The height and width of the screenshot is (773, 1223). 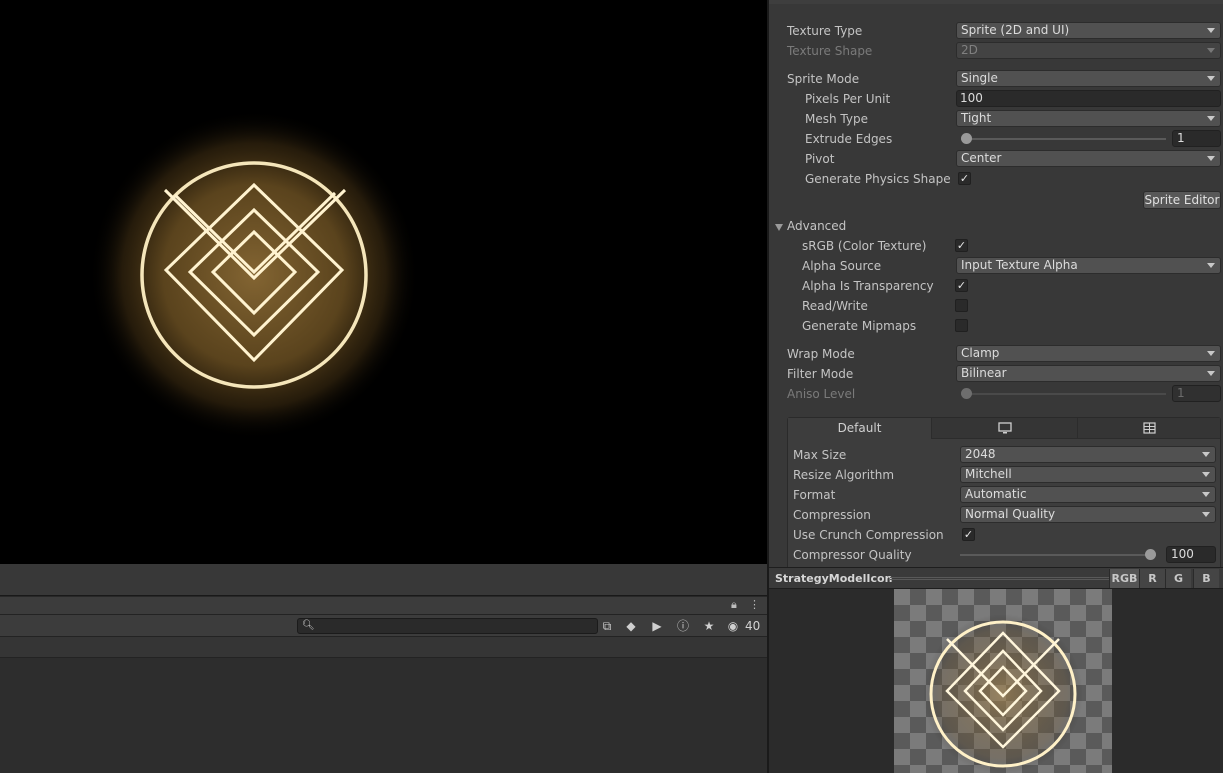 What do you see at coordinates (383, 580) in the screenshot?
I see `scene-footer-strip` at bounding box center [383, 580].